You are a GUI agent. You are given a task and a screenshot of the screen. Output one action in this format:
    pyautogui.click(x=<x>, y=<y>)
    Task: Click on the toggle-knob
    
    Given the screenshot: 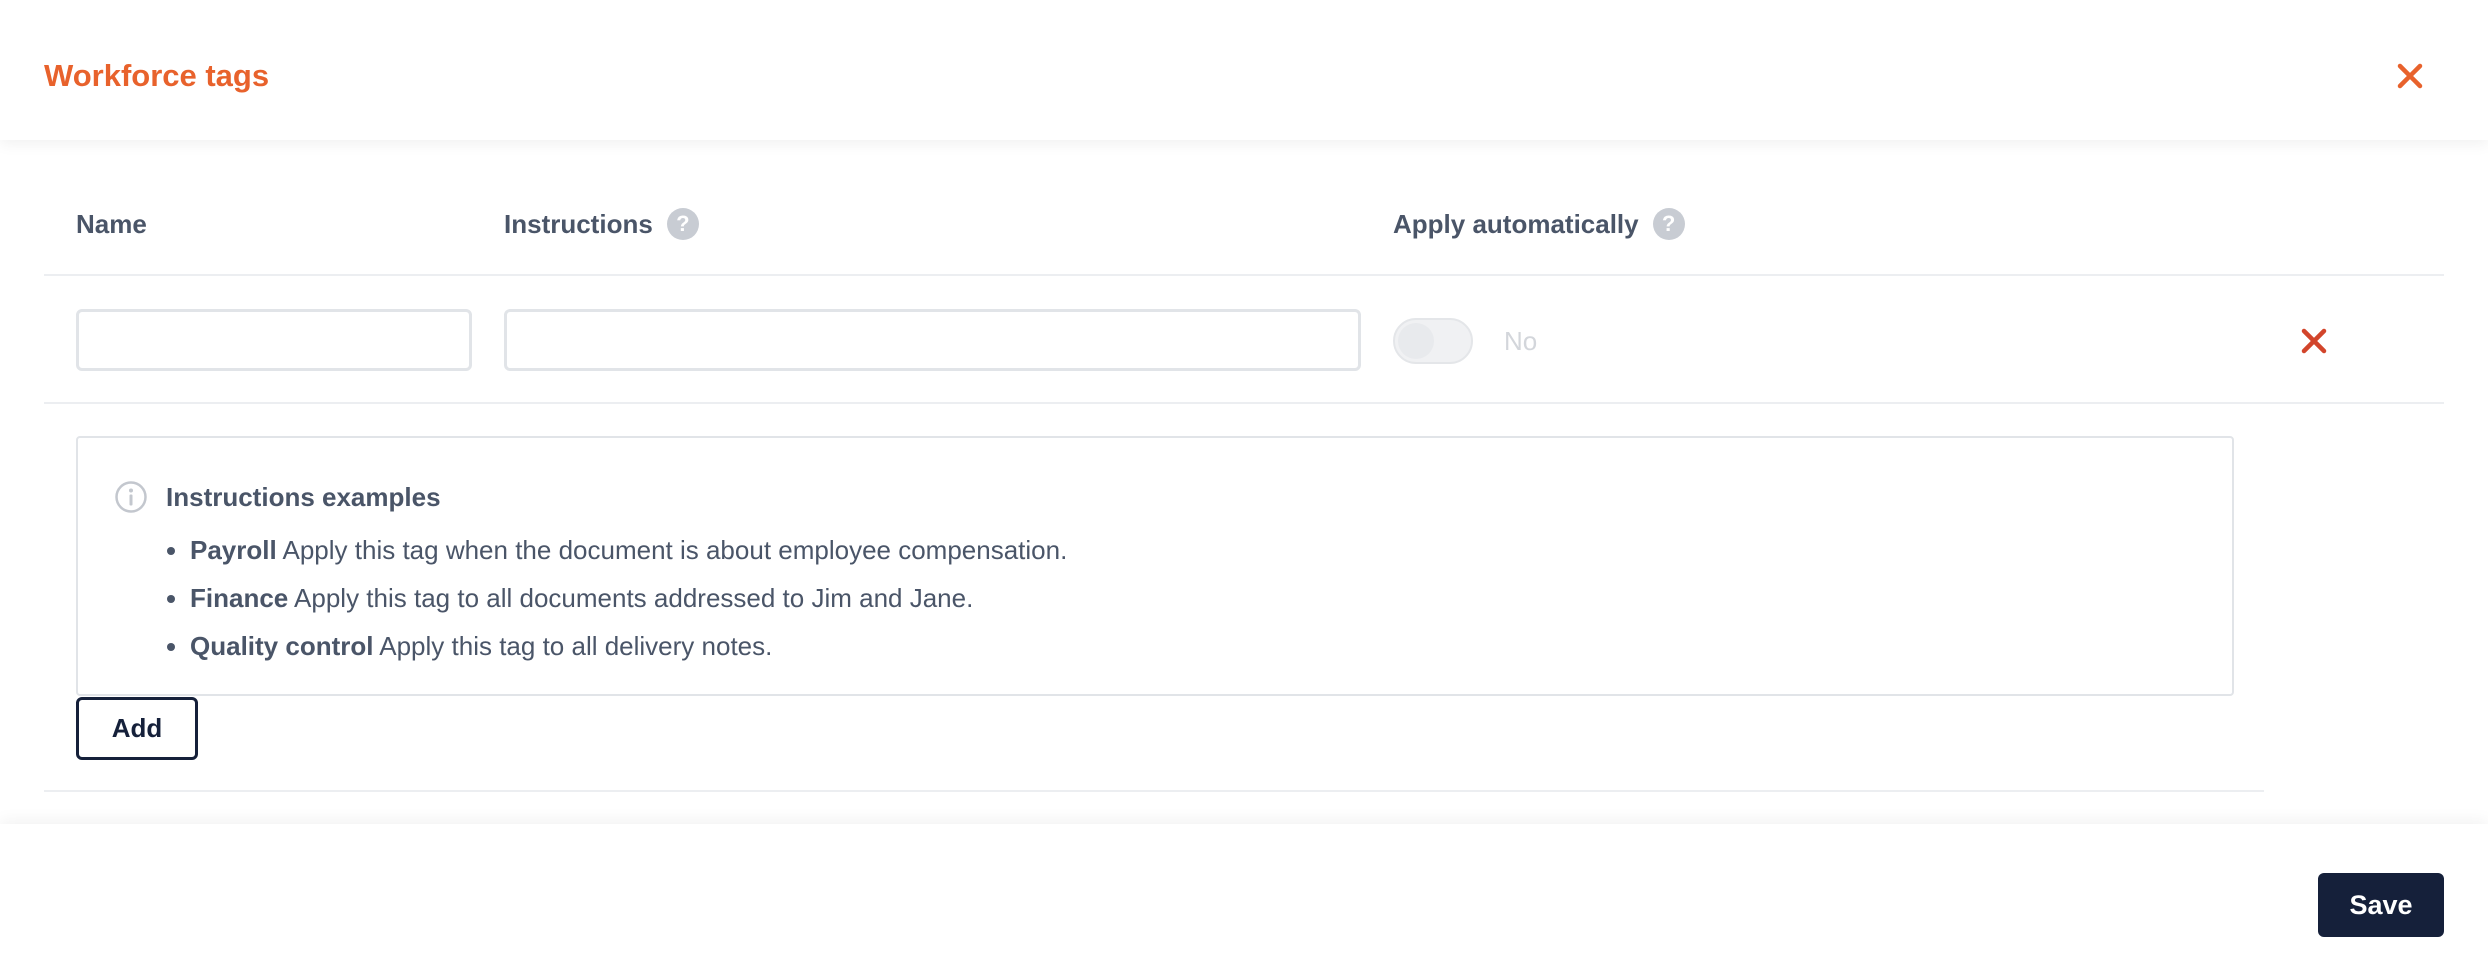 What is the action you would take?
    pyautogui.click(x=1416, y=341)
    